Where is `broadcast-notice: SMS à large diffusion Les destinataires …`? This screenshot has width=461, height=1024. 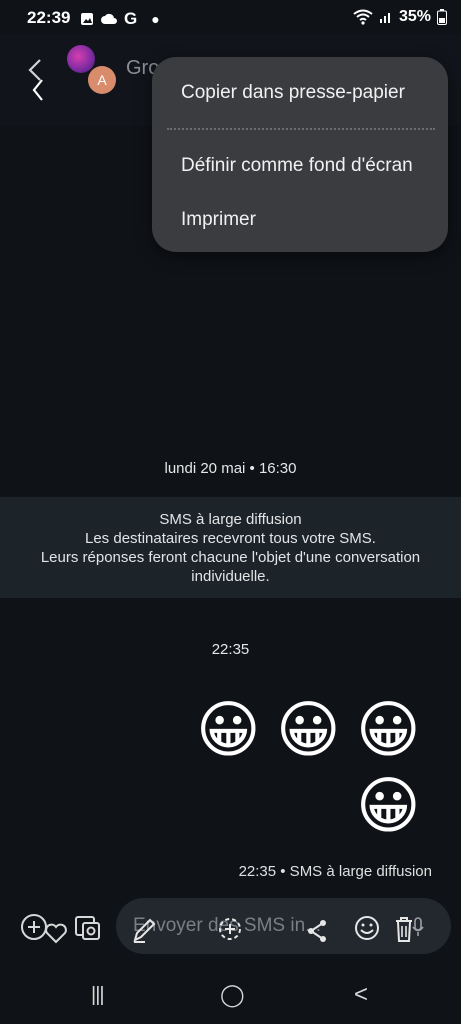
broadcast-notice: SMS à large diffusion Les destinataires … is located at coordinates (230, 547).